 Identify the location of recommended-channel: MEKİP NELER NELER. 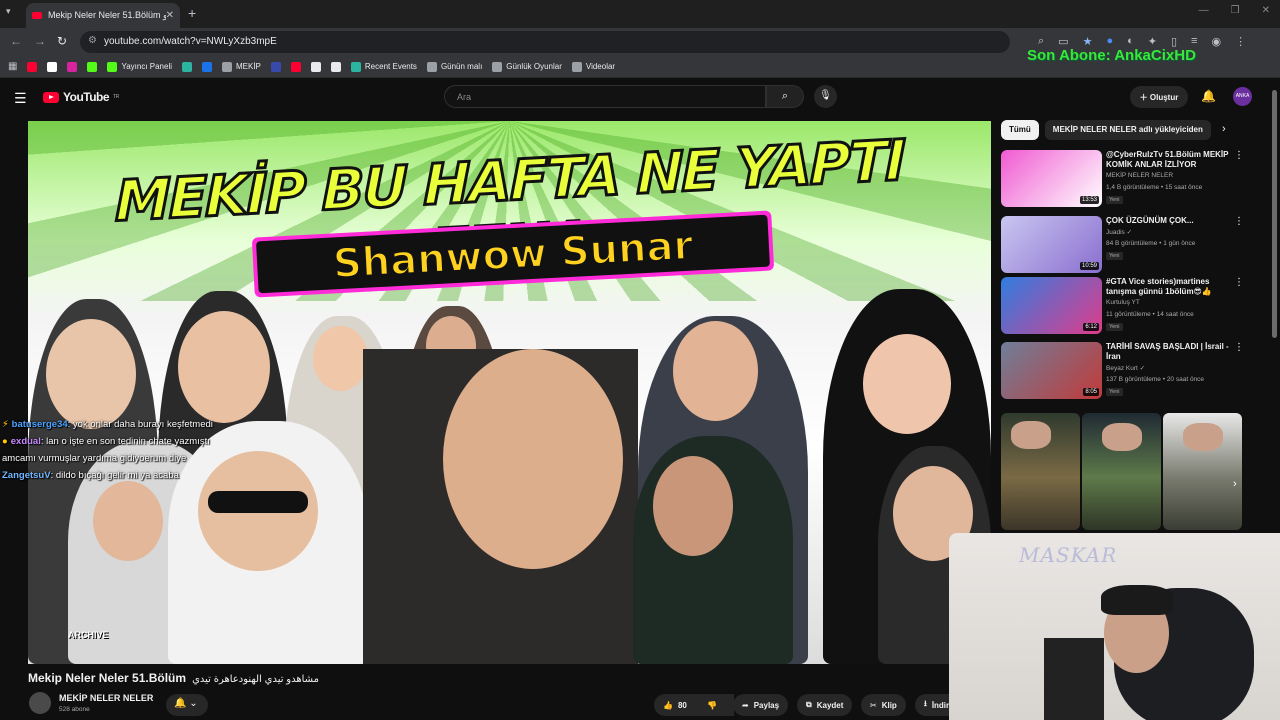
(1139, 175).